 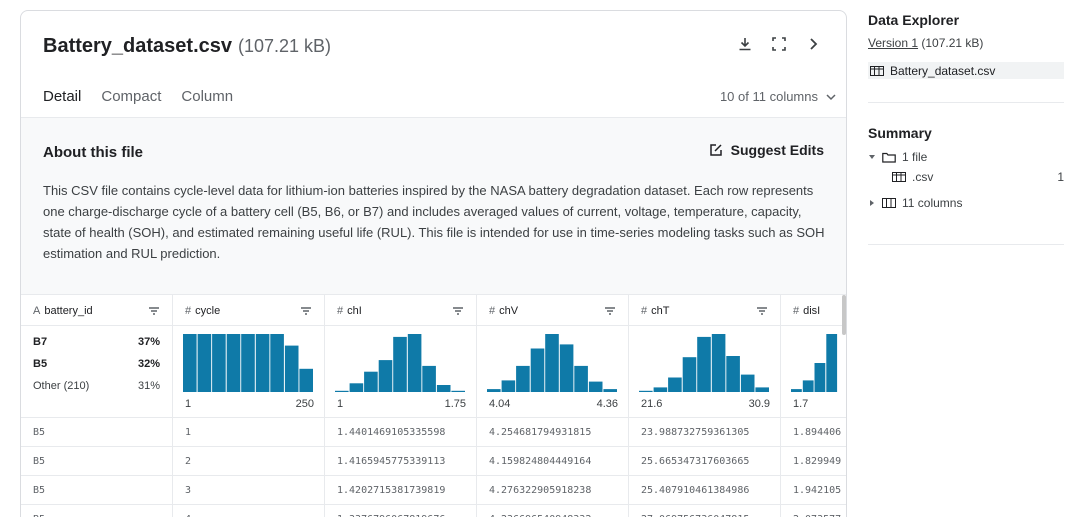 I want to click on histogram-cycle: 1 250, so click(x=249, y=372).